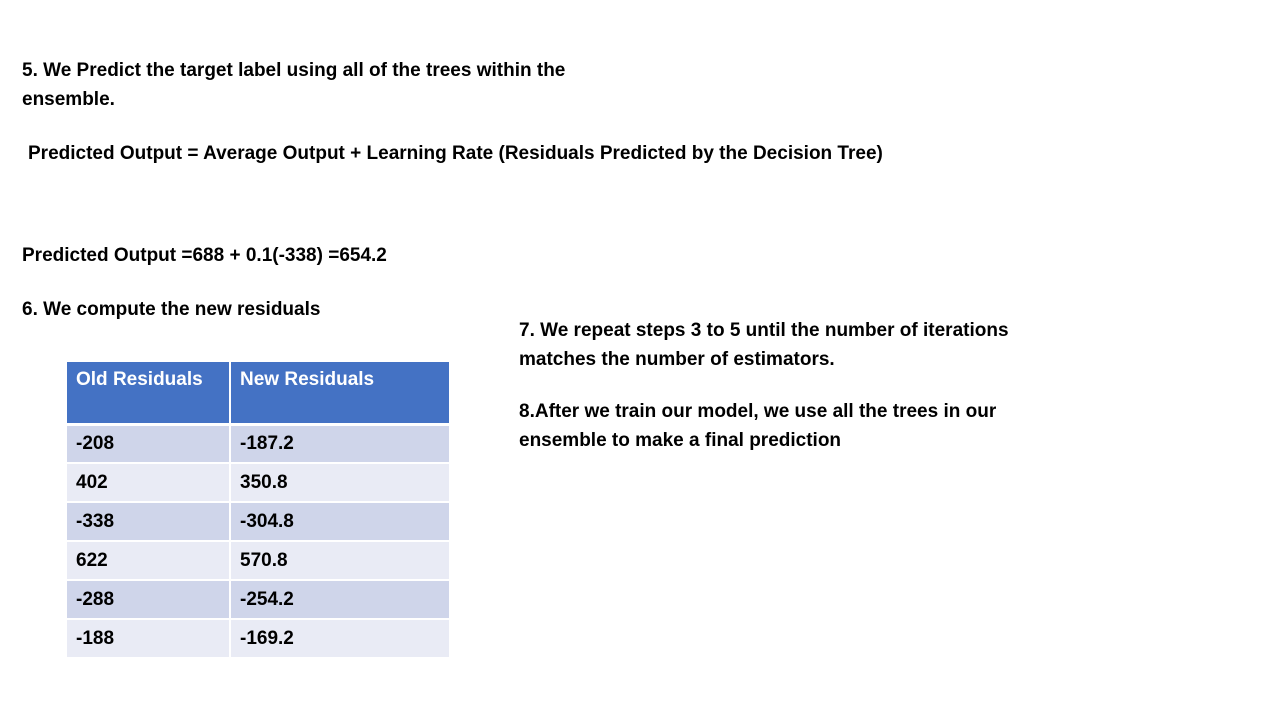  What do you see at coordinates (340, 521) in the screenshot?
I see `new-residual-cell: -304.8` at bounding box center [340, 521].